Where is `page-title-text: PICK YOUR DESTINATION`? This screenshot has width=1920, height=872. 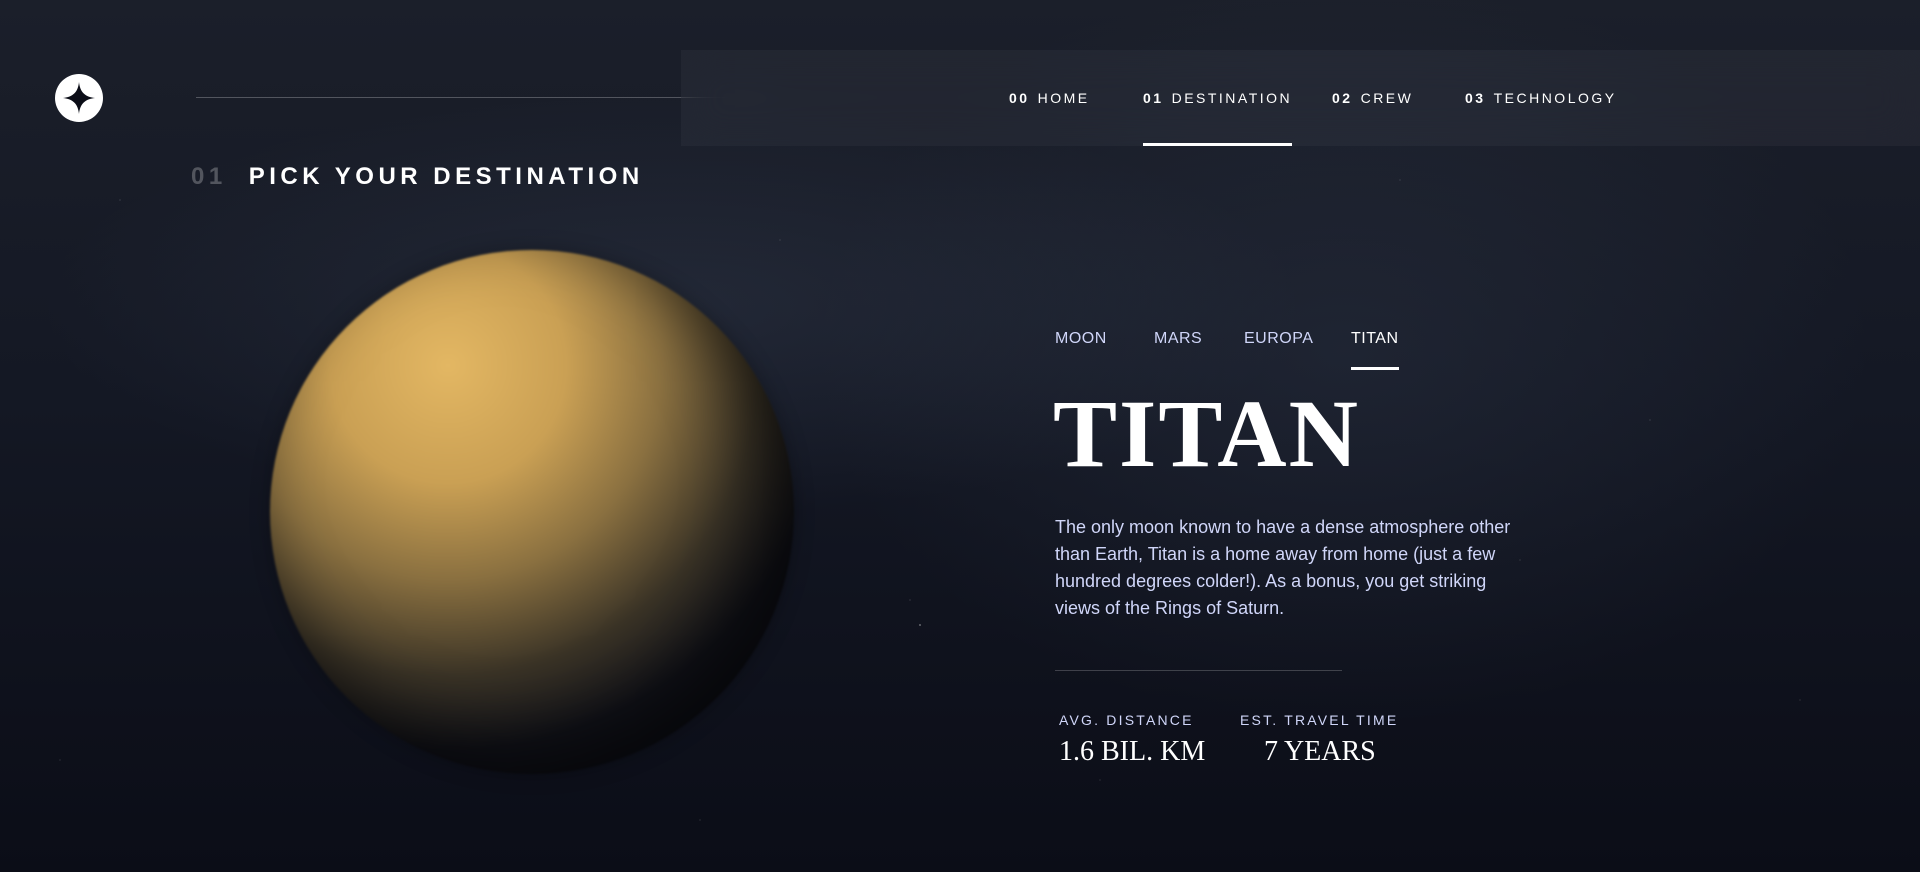 page-title-text: PICK YOUR DESTINATION is located at coordinates (446, 176).